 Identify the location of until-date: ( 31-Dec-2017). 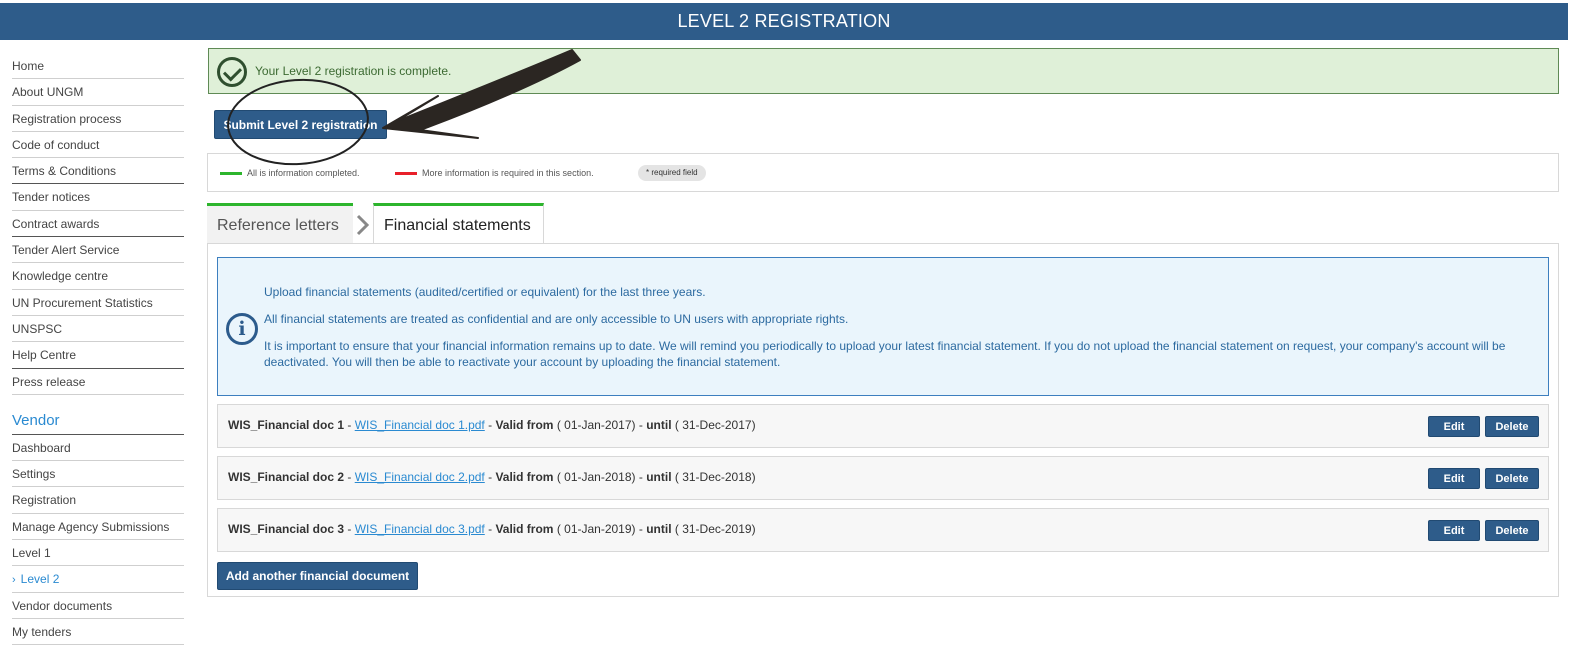
(715, 425).